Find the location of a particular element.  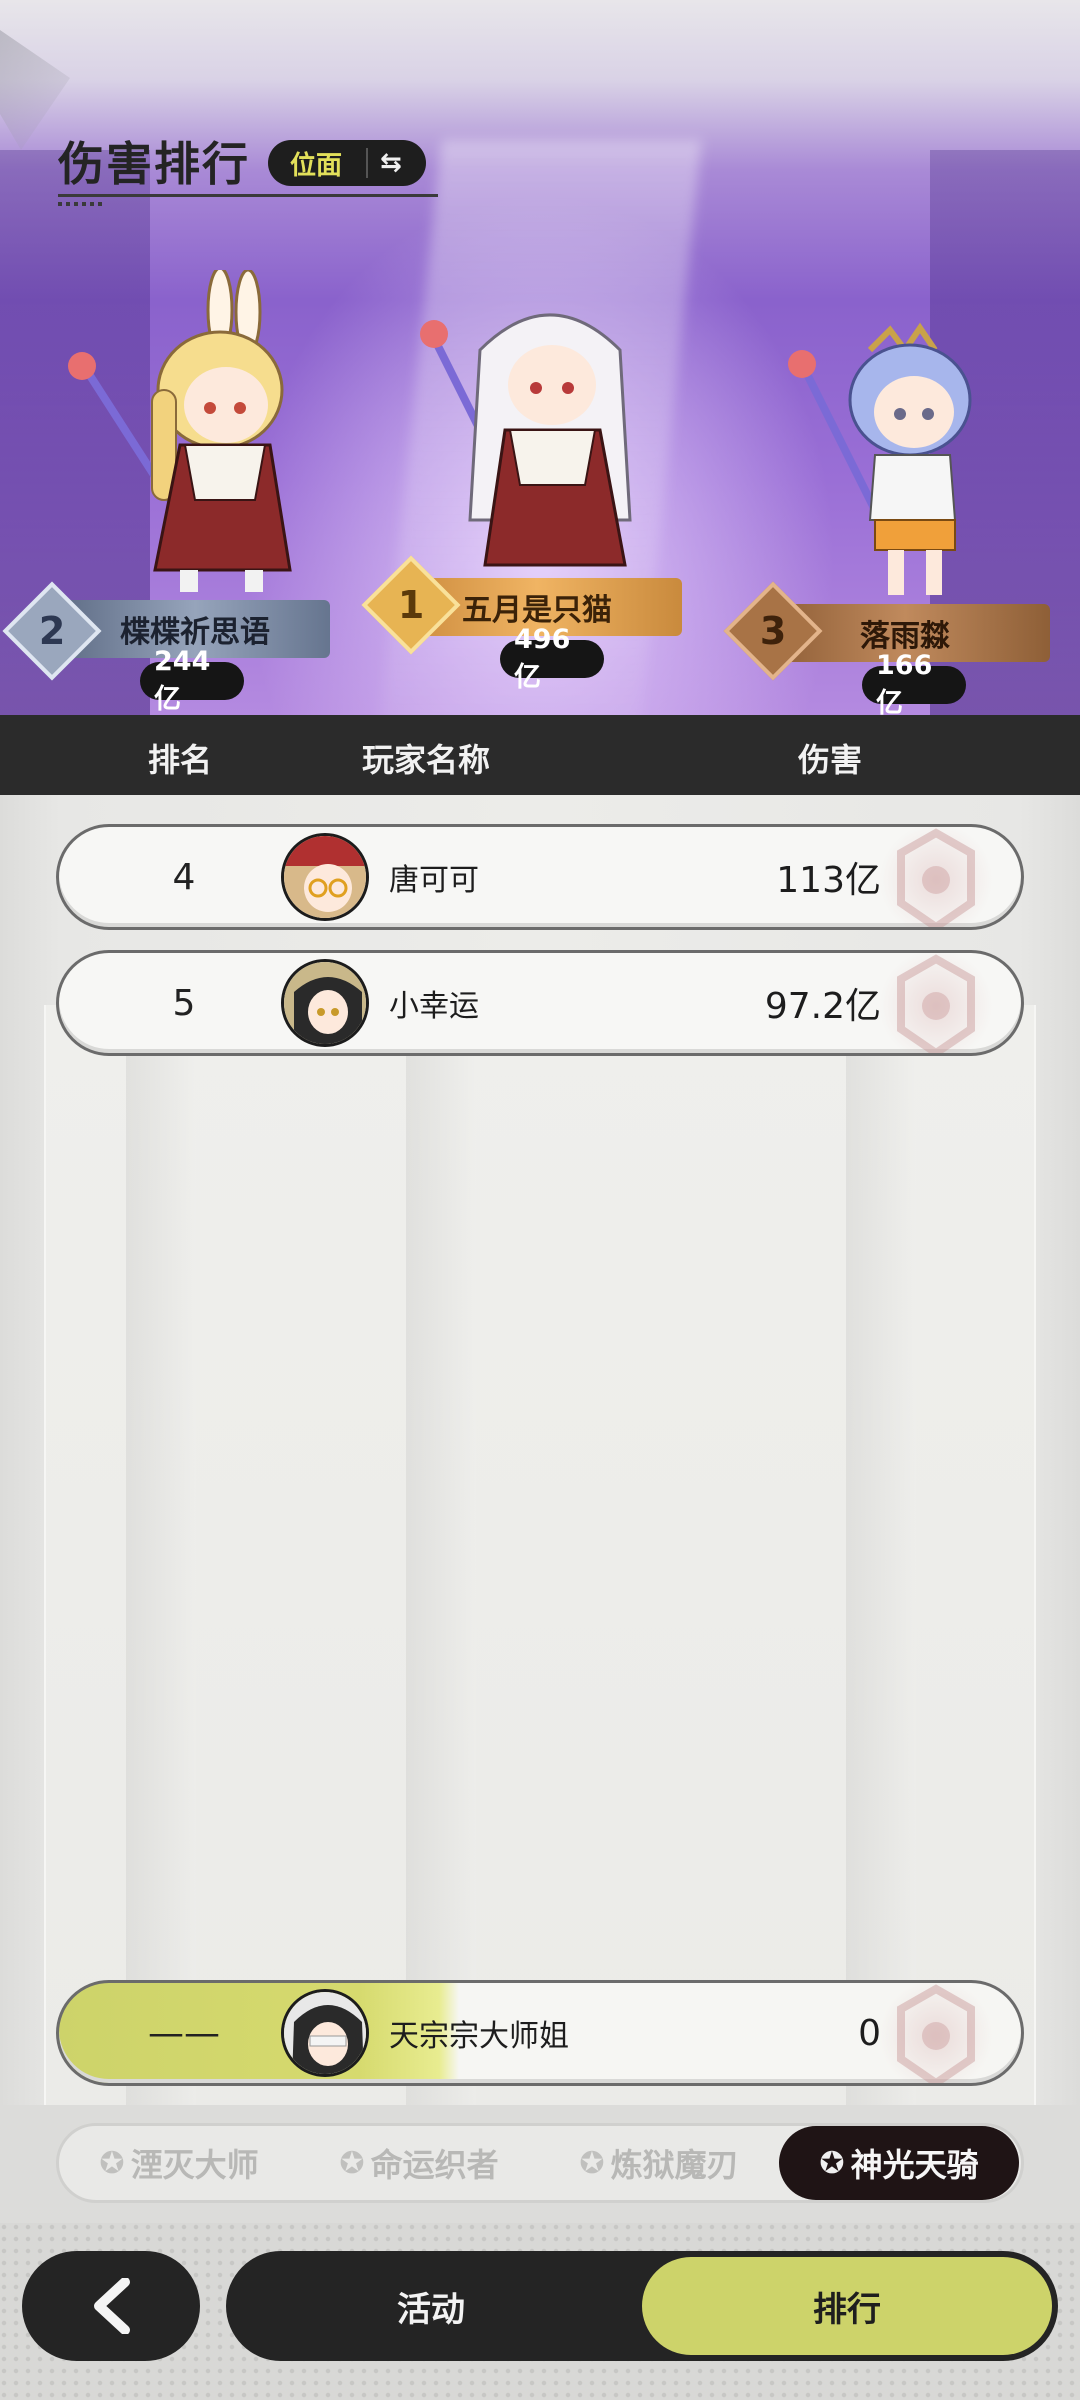

activity-tab: 活动 is located at coordinates (431, 2306).